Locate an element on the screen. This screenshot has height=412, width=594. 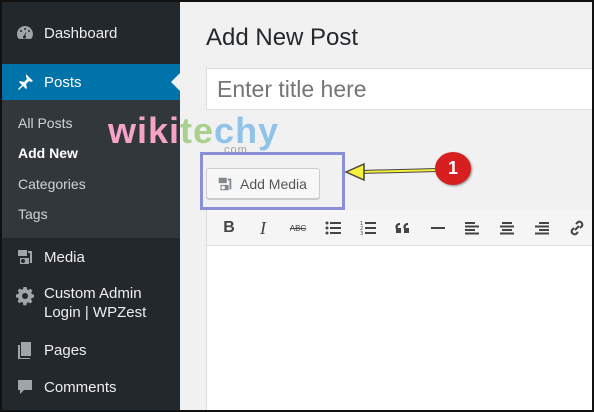
watermark-logo: wikitechy .com is located at coordinates (193, 133).